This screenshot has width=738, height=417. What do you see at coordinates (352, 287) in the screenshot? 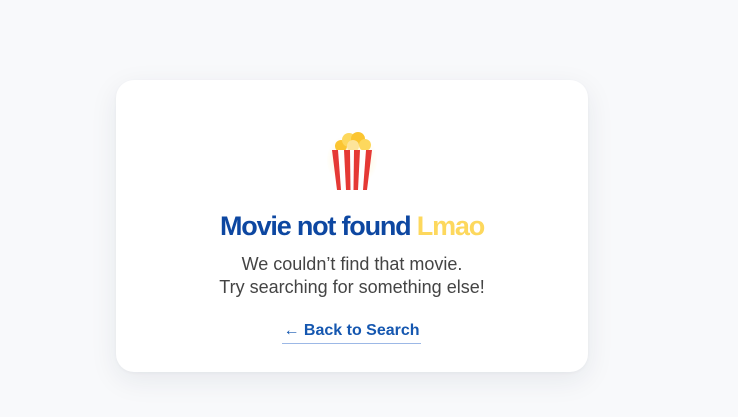
I see `message-line-2: Try searching for something else!` at bounding box center [352, 287].